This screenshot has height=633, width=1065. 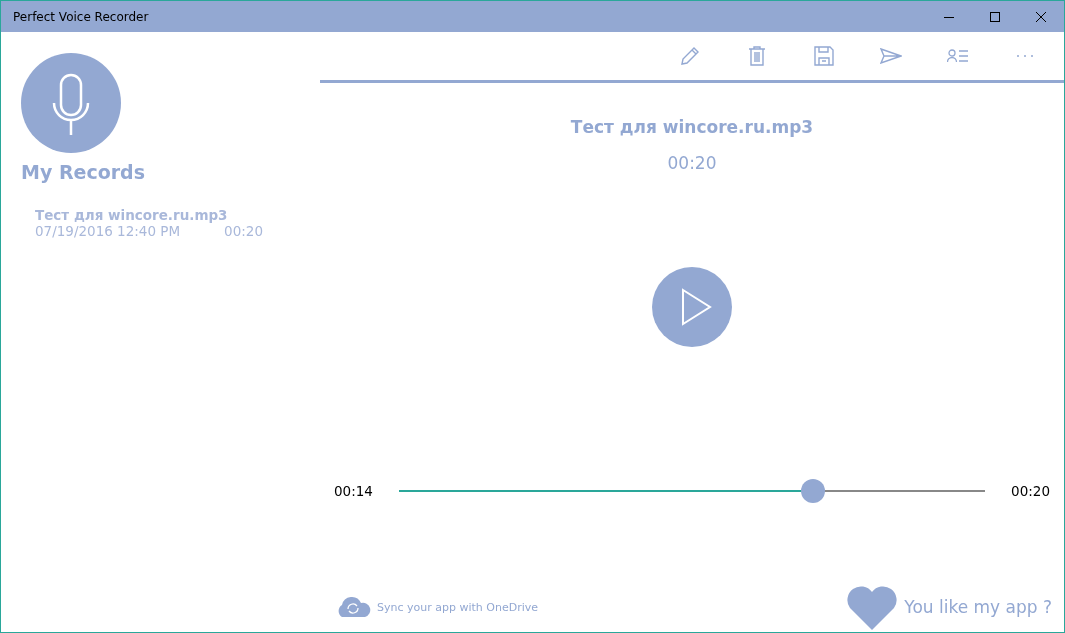 I want to click on record-duration: 00:20, so click(x=243, y=231).